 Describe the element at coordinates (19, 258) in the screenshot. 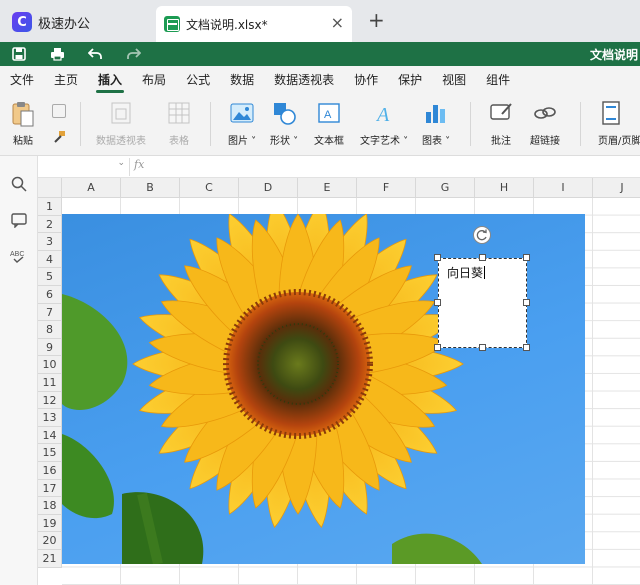

I see `spellcheck-icon: ABC` at that location.